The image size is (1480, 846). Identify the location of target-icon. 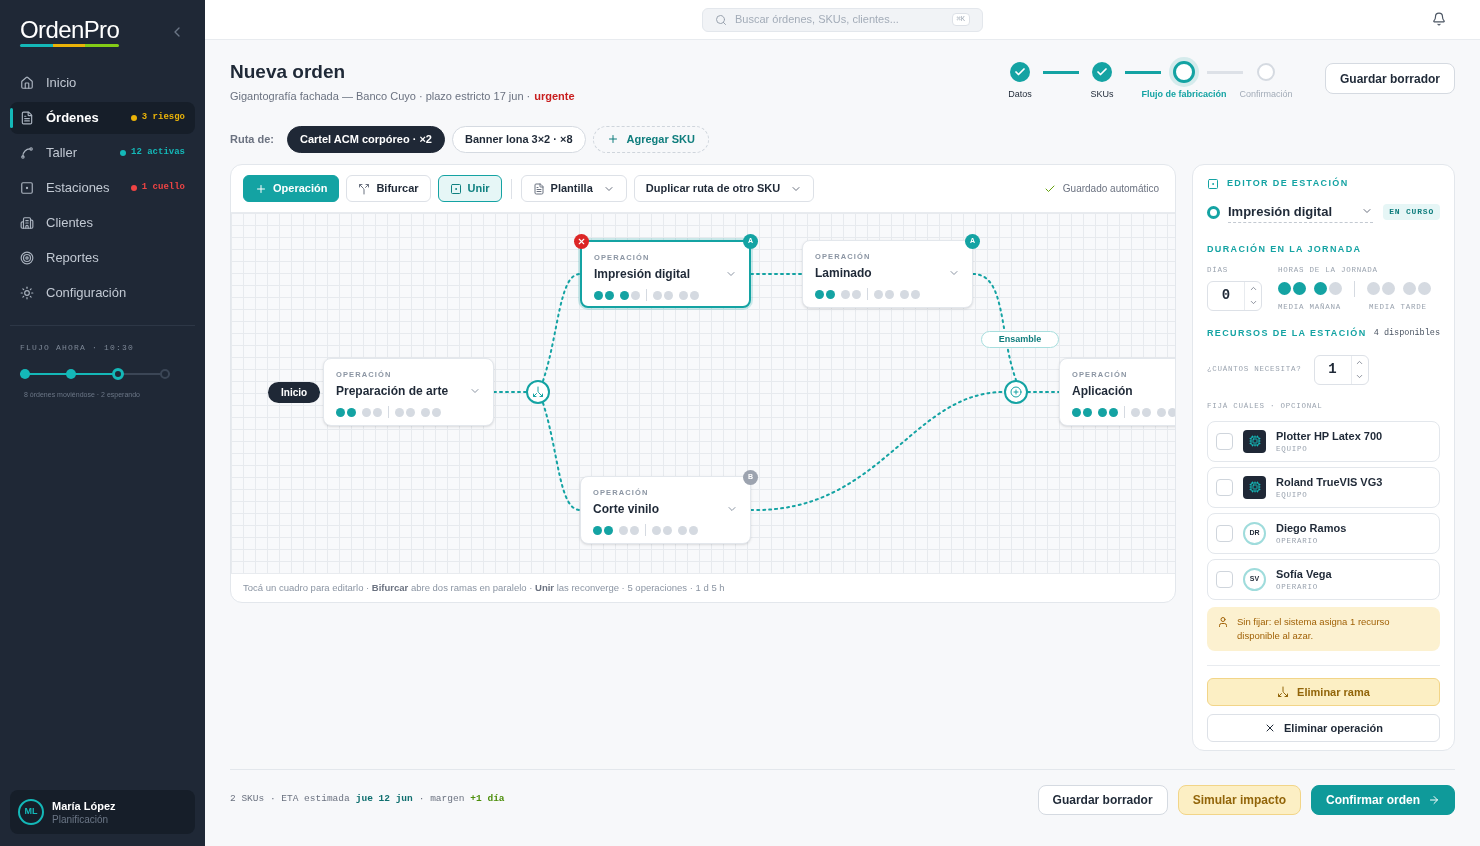
(27, 258).